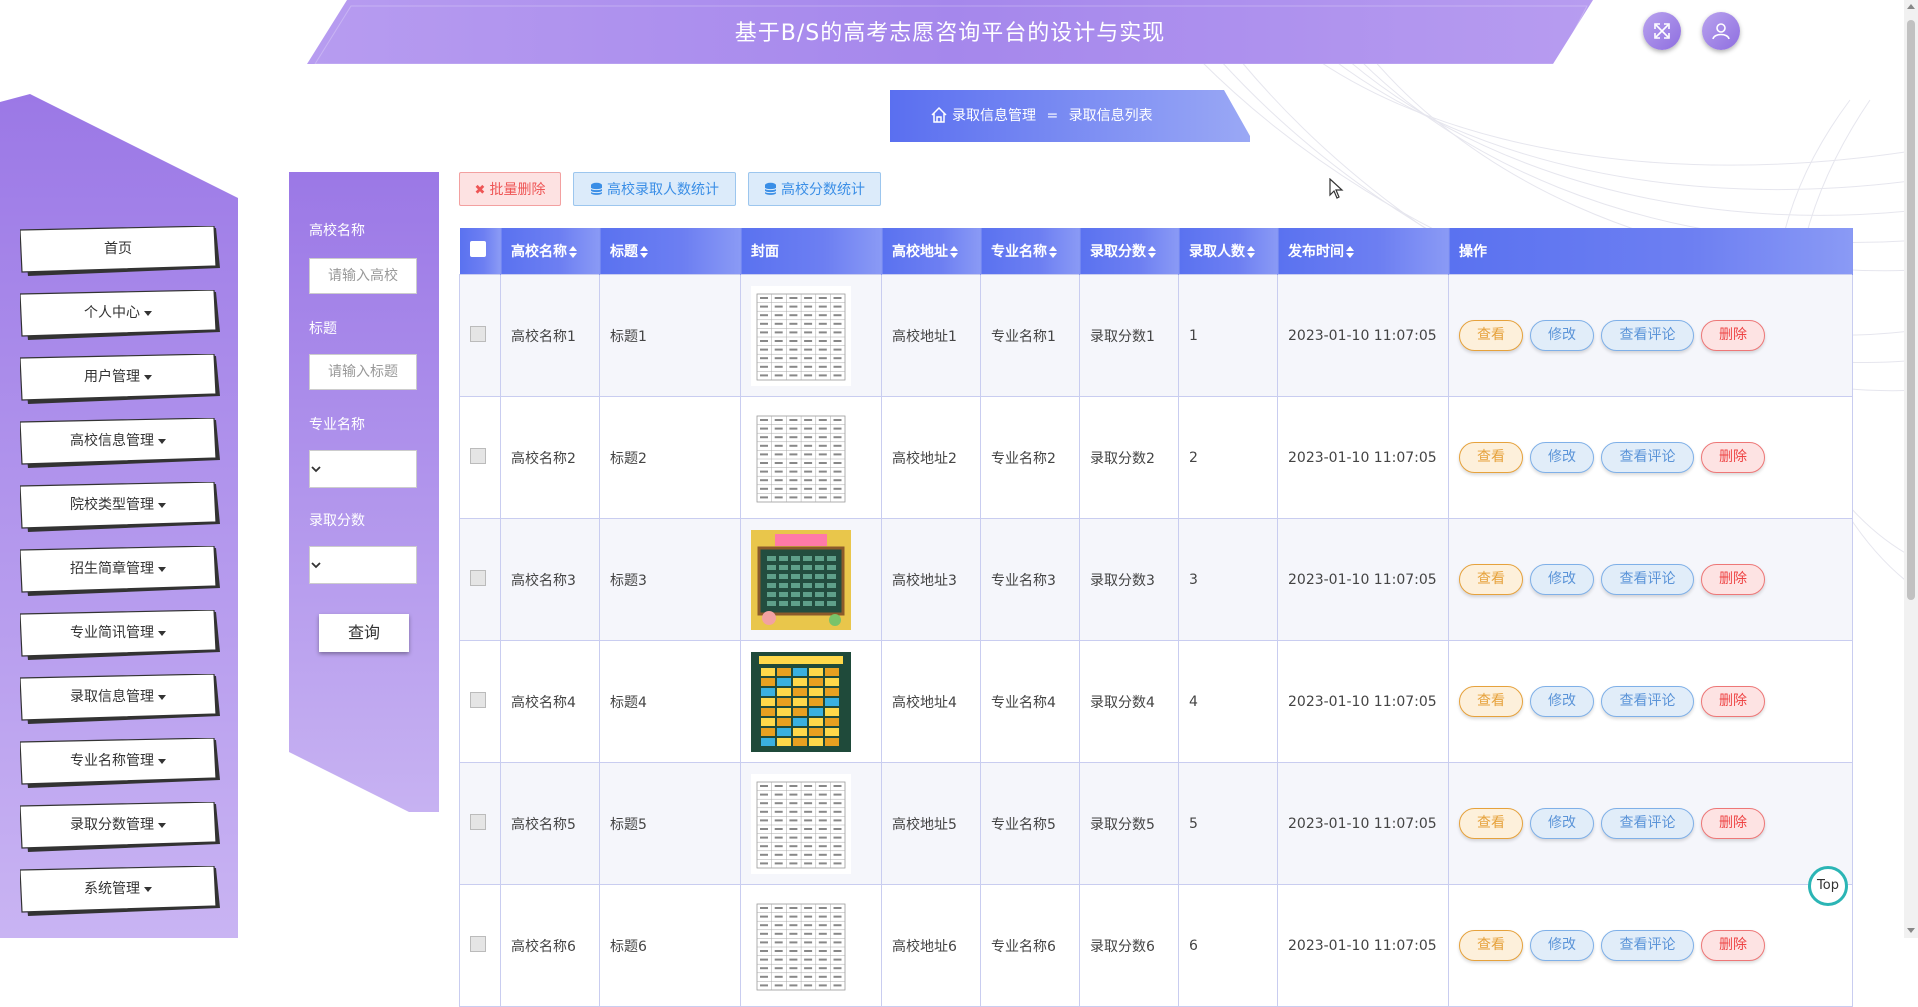 Image resolution: width=1918 pixels, height=1007 pixels. What do you see at coordinates (1129, 457) in the screenshot?
I see `score-cell: 录取分数2` at bounding box center [1129, 457].